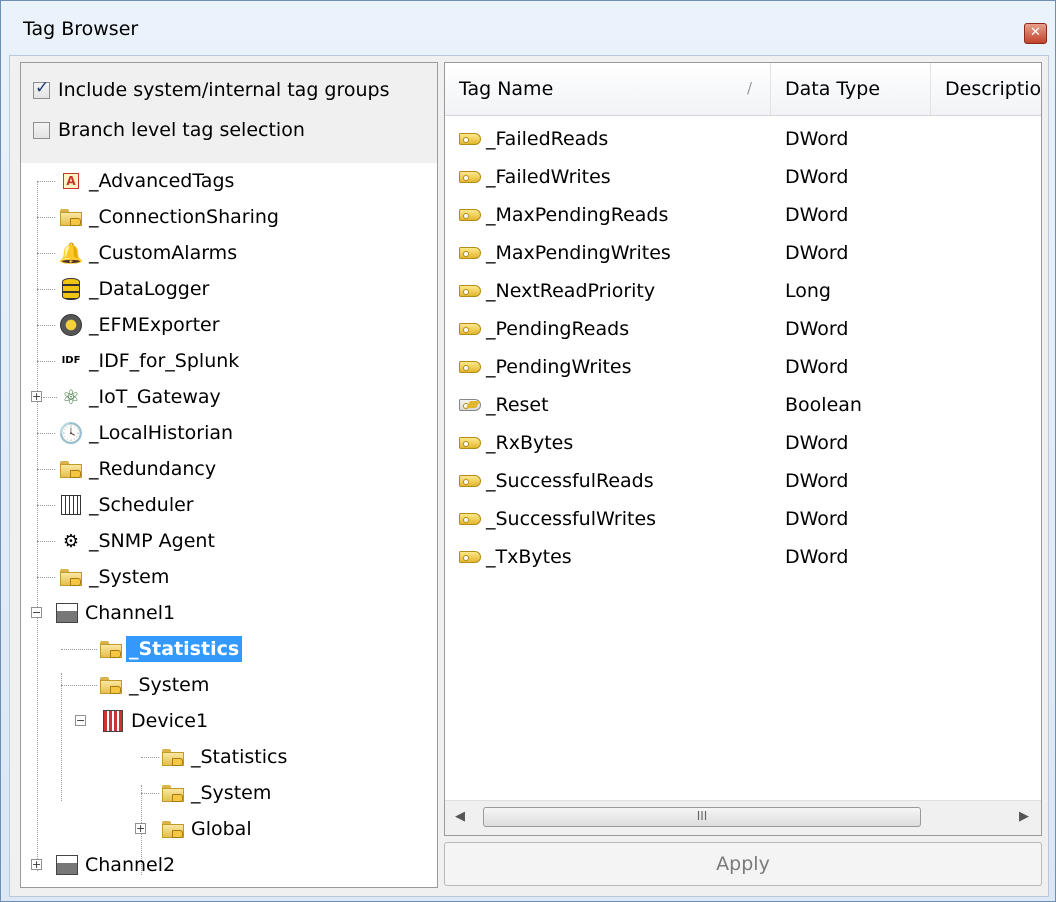 This screenshot has width=1056, height=902. Describe the element at coordinates (743, 864) in the screenshot. I see `apply-button: Apply` at that location.